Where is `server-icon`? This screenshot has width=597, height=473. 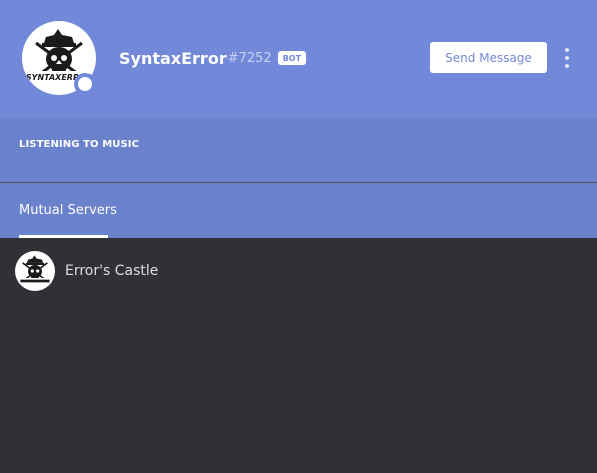
server-icon is located at coordinates (35, 271).